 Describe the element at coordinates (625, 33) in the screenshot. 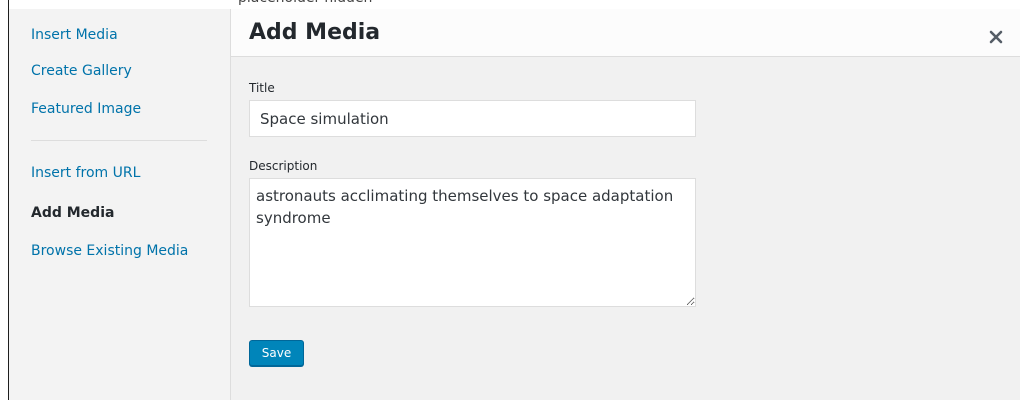

I see `modal-header: Add Media` at that location.